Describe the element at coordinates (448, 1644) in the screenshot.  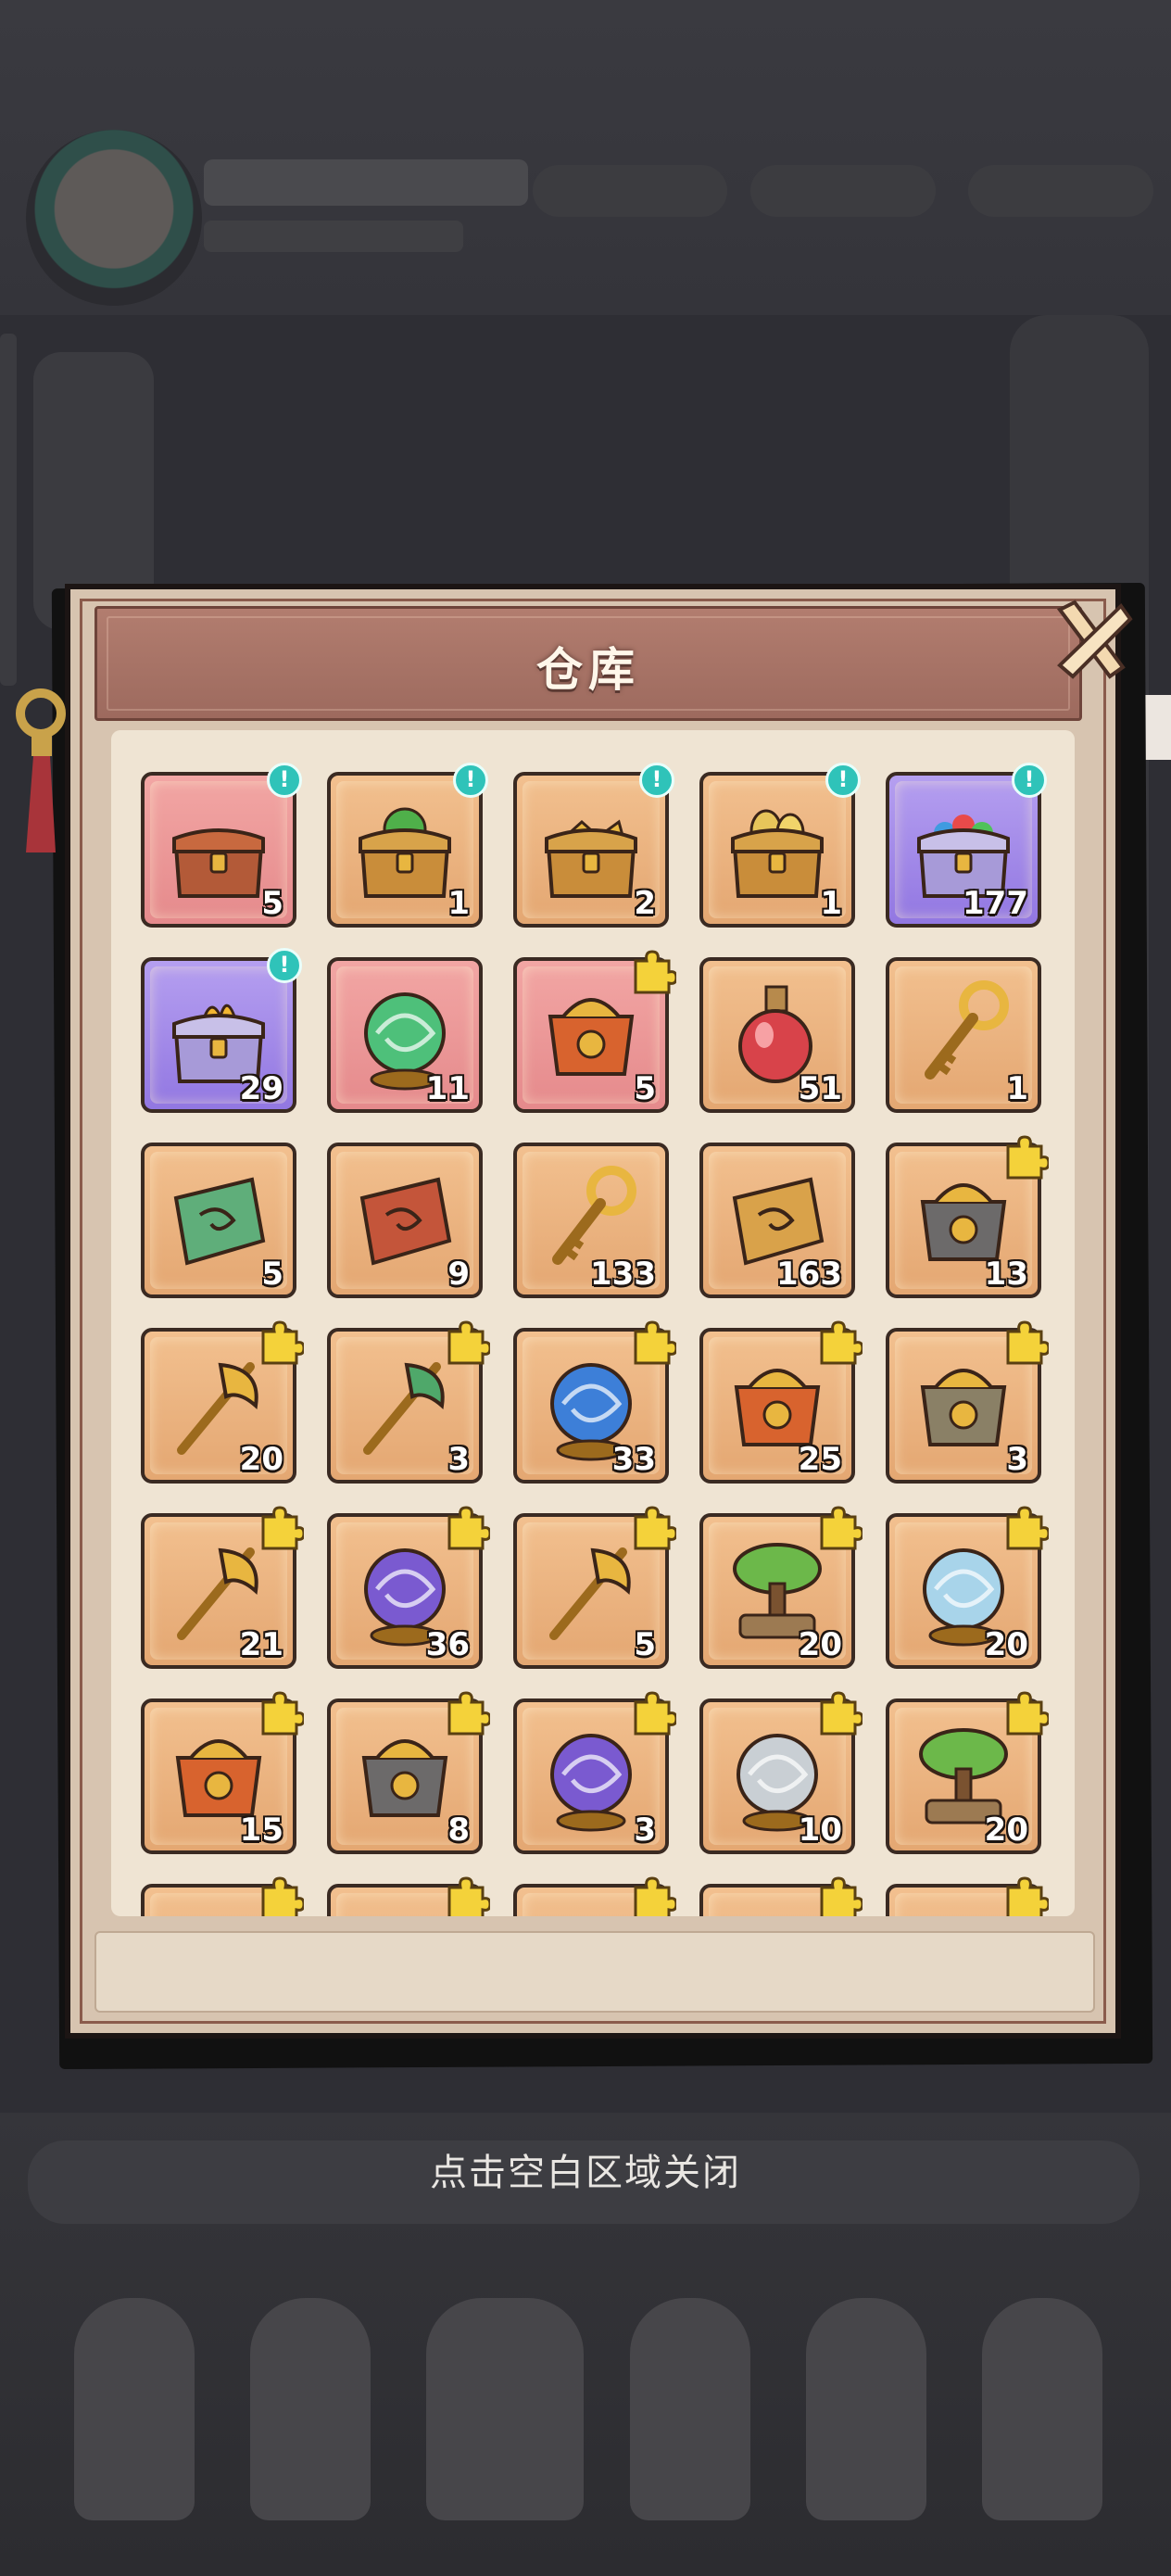
I see `item-count: 36` at that location.